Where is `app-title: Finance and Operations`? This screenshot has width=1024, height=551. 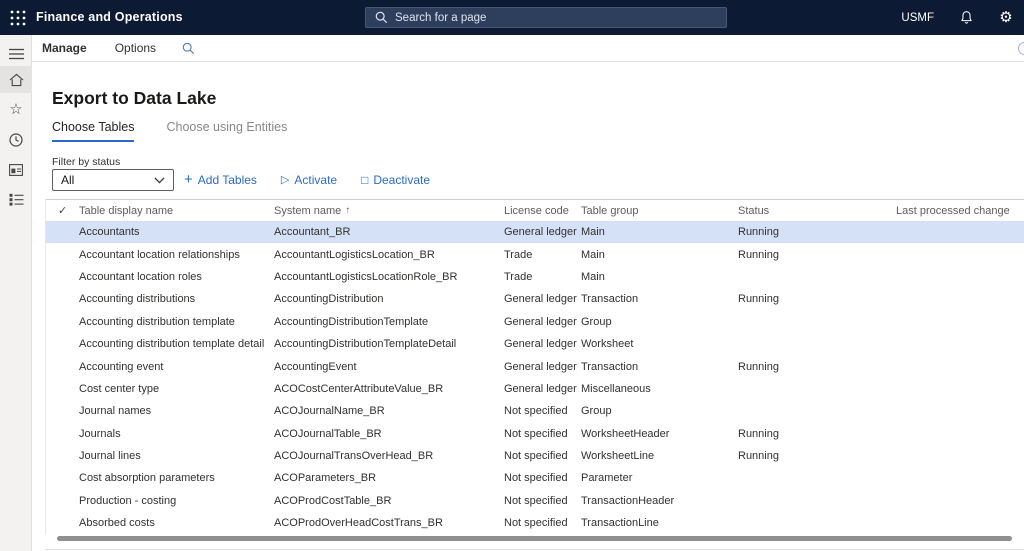
app-title: Finance and Operations is located at coordinates (109, 17).